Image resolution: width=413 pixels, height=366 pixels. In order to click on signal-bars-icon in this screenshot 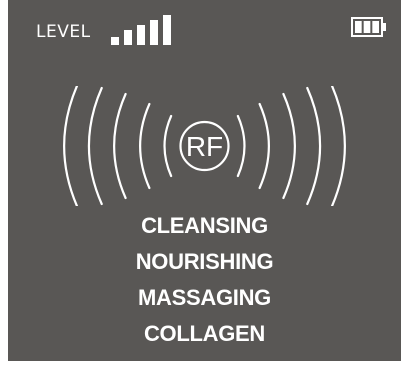, I will do `click(146, 30)`.